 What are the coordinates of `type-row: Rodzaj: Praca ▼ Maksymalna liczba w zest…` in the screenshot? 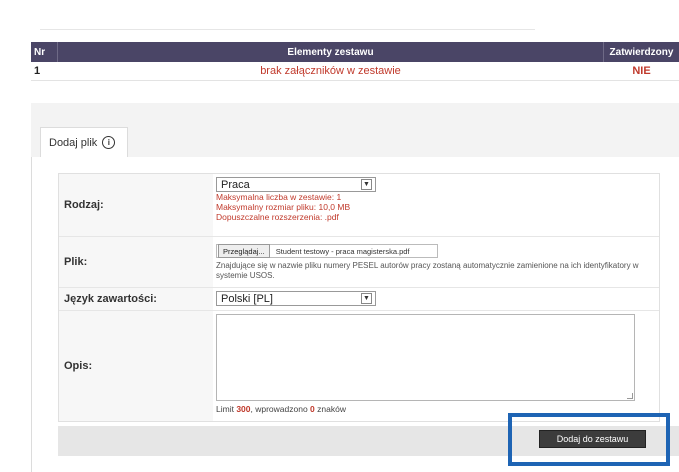 It's located at (359, 205).